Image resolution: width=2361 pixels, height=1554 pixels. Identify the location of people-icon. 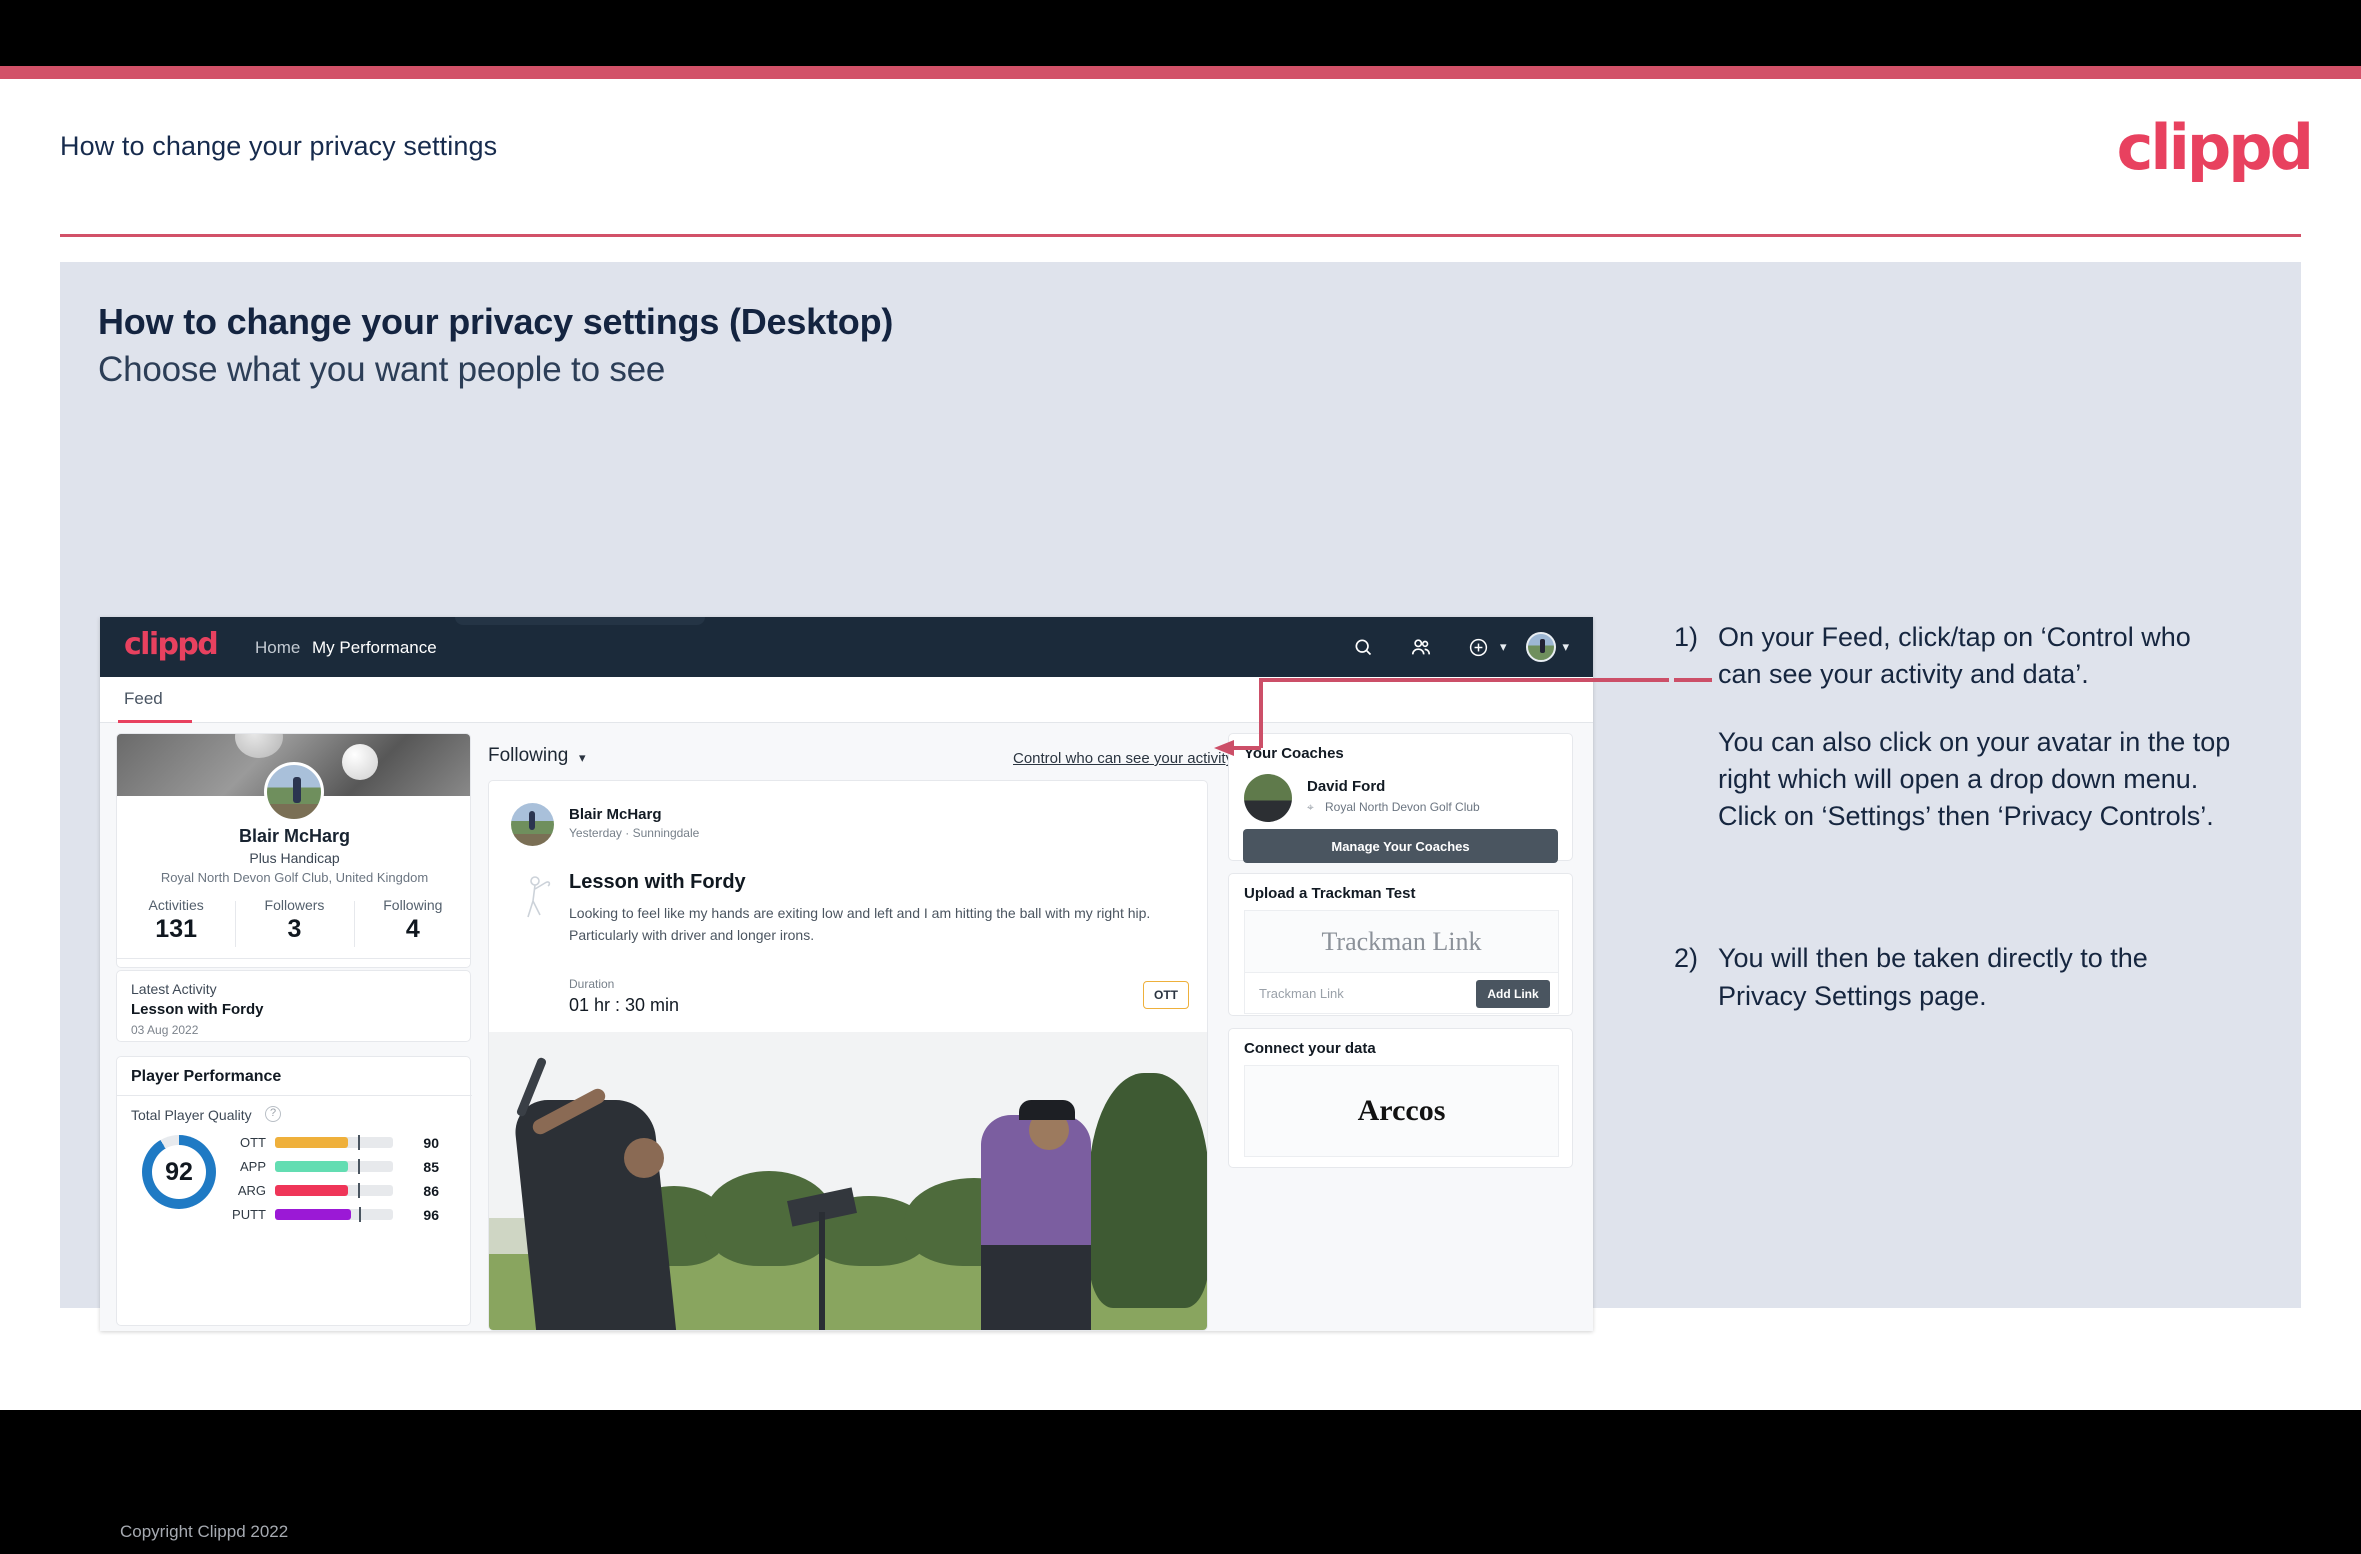
(1421, 647).